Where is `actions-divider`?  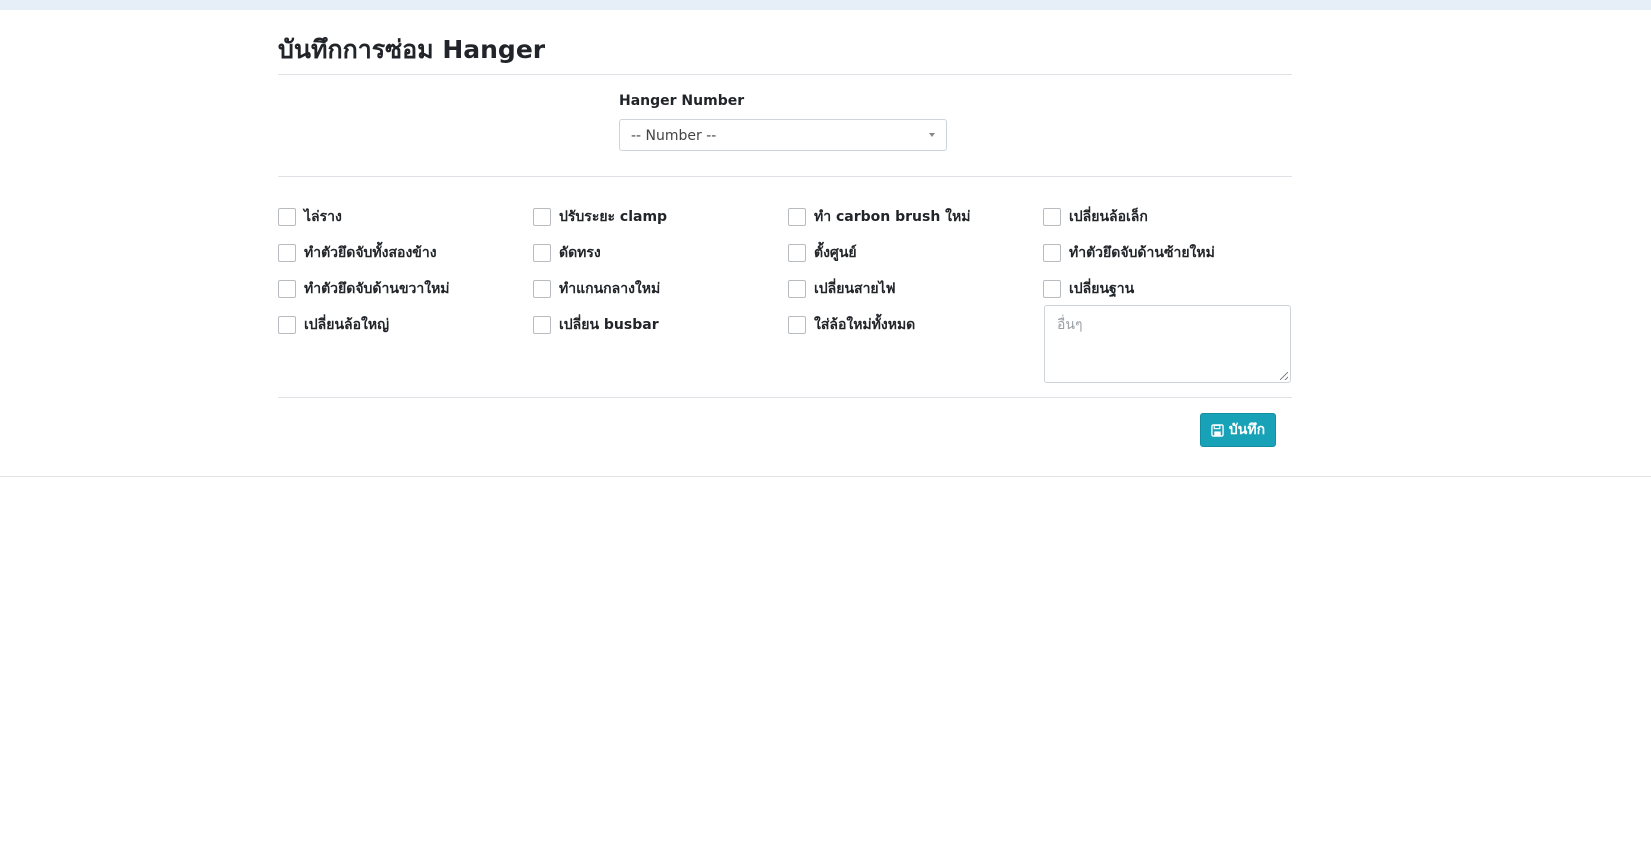
actions-divider is located at coordinates (785, 397).